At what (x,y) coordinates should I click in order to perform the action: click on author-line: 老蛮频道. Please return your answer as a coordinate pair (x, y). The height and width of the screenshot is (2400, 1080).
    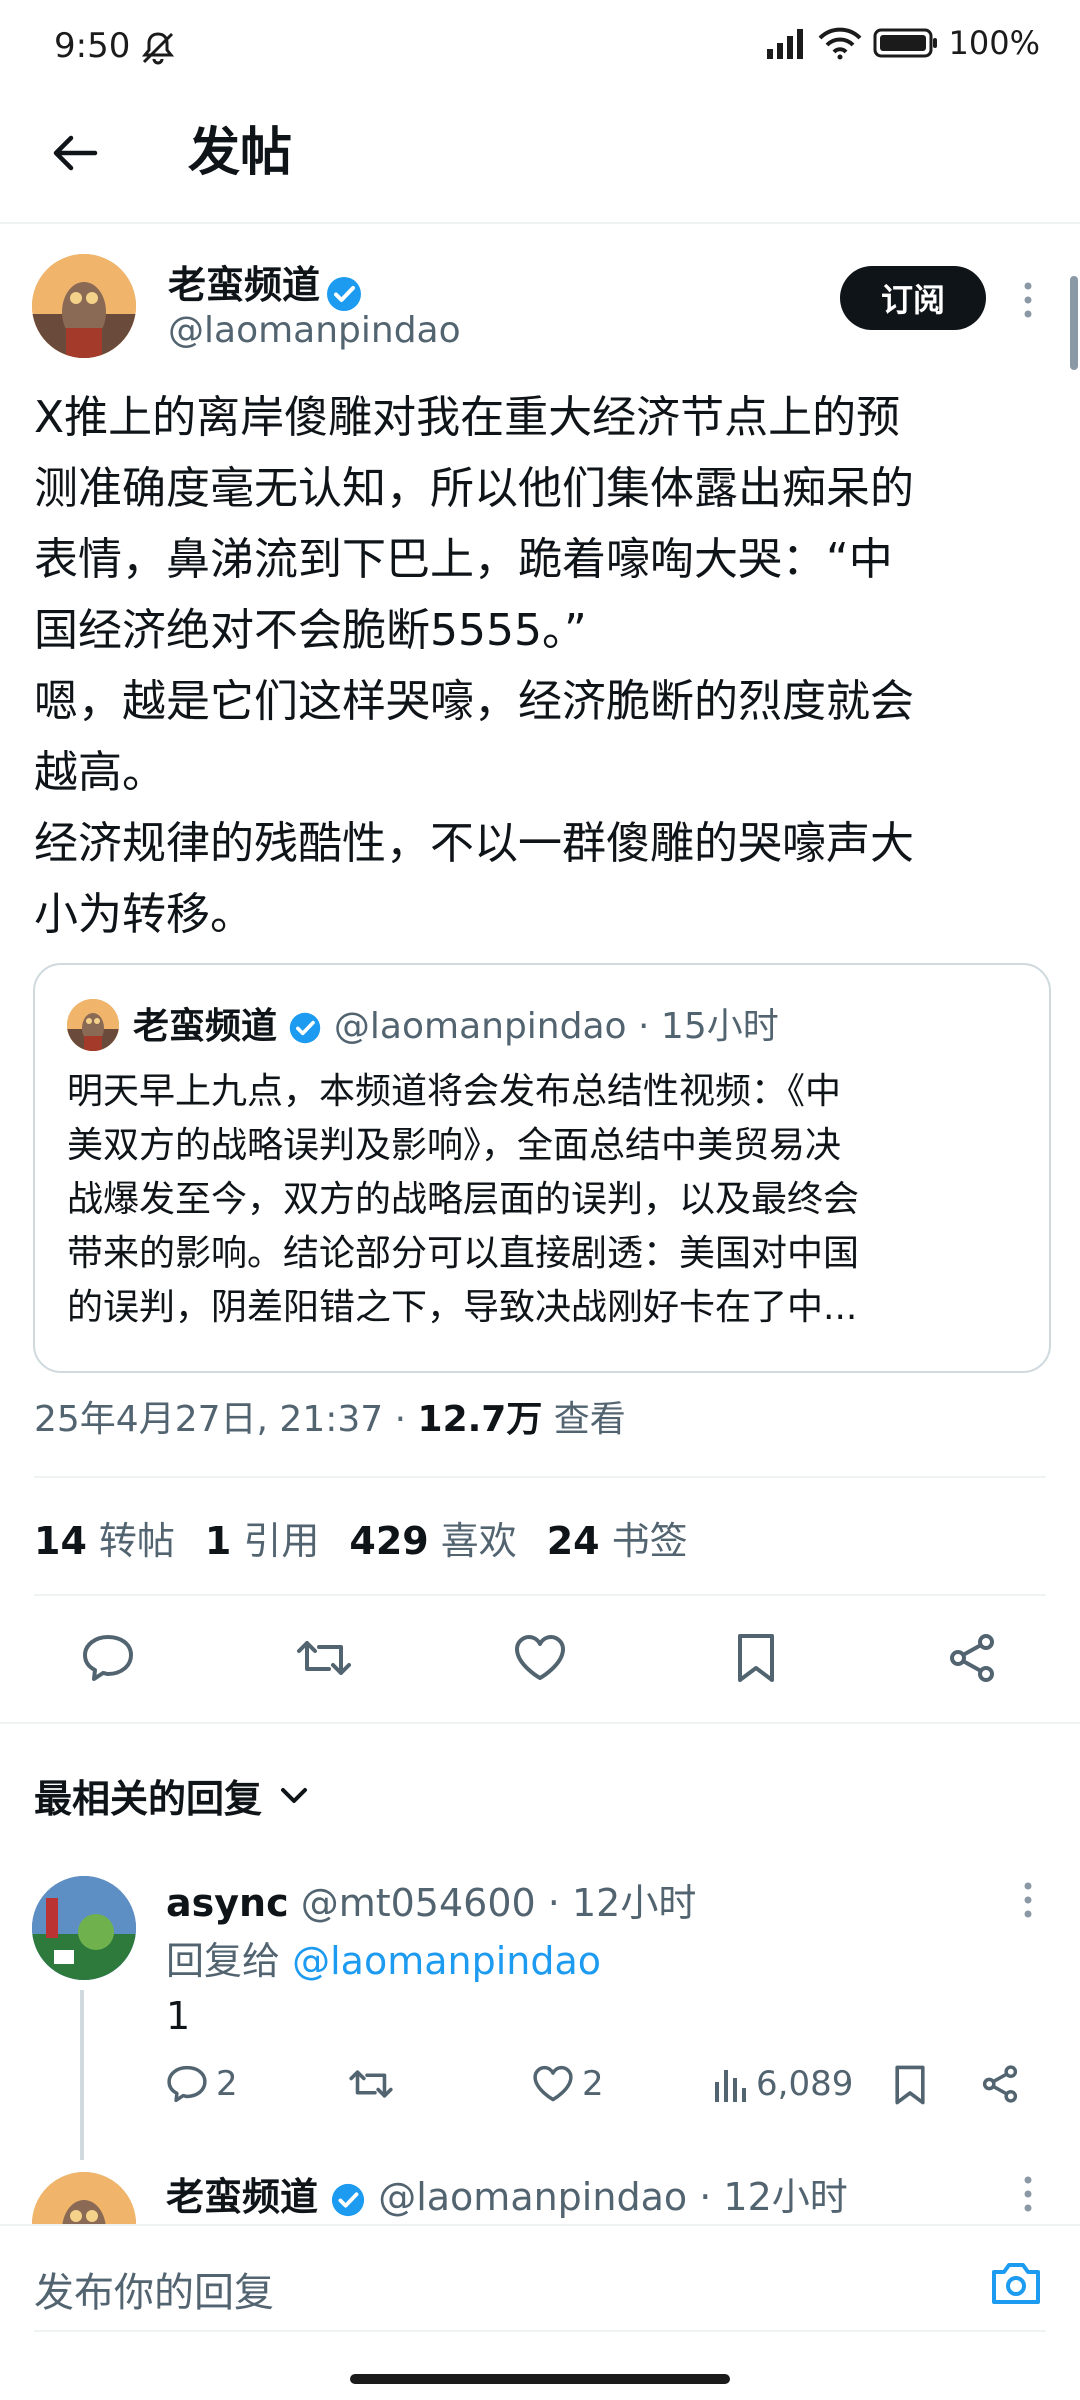
    Looking at the image, I should click on (265, 283).